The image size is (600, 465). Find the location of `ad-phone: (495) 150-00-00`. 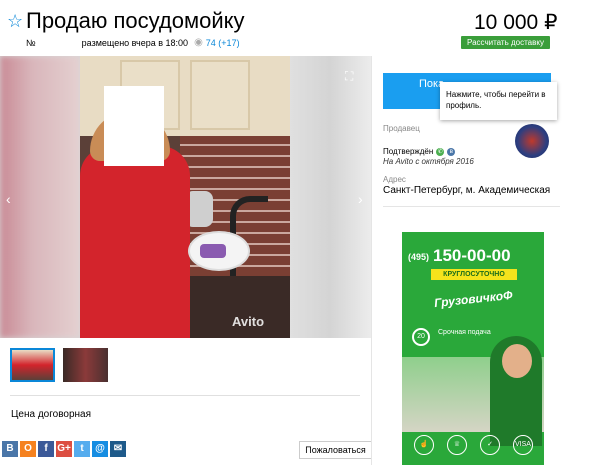

ad-phone: (495) 150-00-00 is located at coordinates (459, 256).